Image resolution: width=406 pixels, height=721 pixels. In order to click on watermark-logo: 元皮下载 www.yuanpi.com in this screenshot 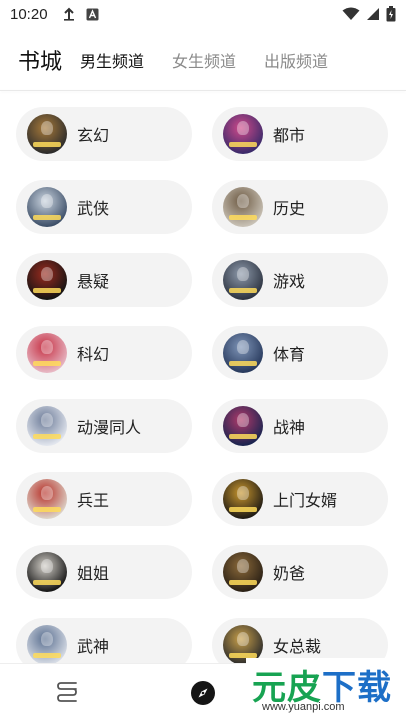, I will do `click(326, 689)`.